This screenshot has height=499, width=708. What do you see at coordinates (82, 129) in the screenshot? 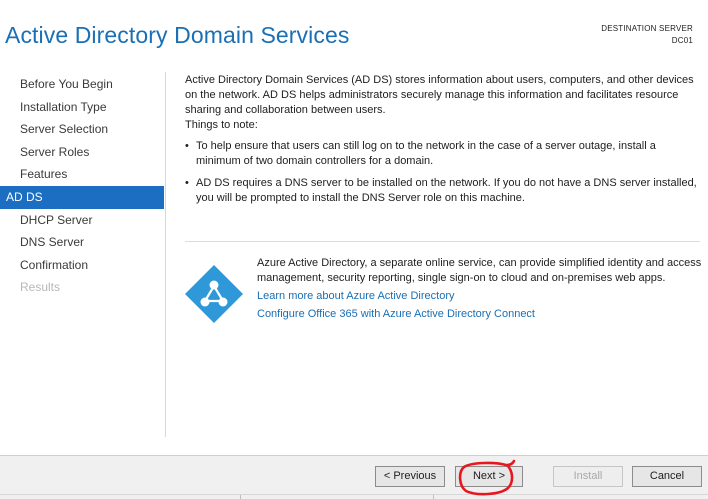
I see `nav-item-server-selection: Server Selection` at bounding box center [82, 129].